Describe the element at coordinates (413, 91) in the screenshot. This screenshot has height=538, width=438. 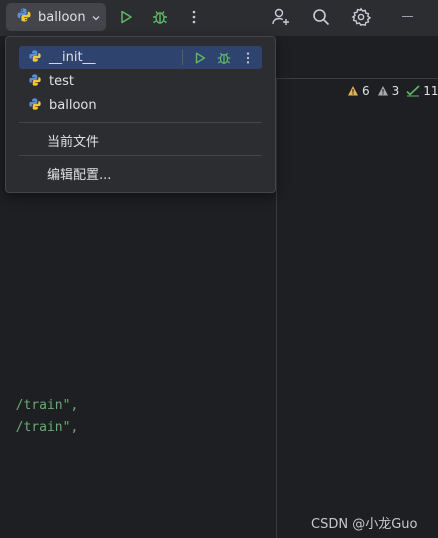
I see `check-icon` at that location.